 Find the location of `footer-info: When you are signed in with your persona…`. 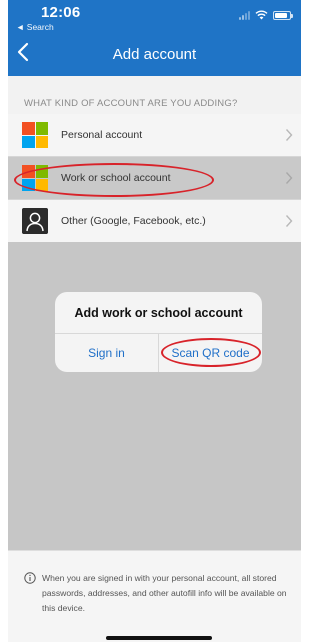

footer-info: When you are signed in with your persona… is located at coordinates (154, 596).